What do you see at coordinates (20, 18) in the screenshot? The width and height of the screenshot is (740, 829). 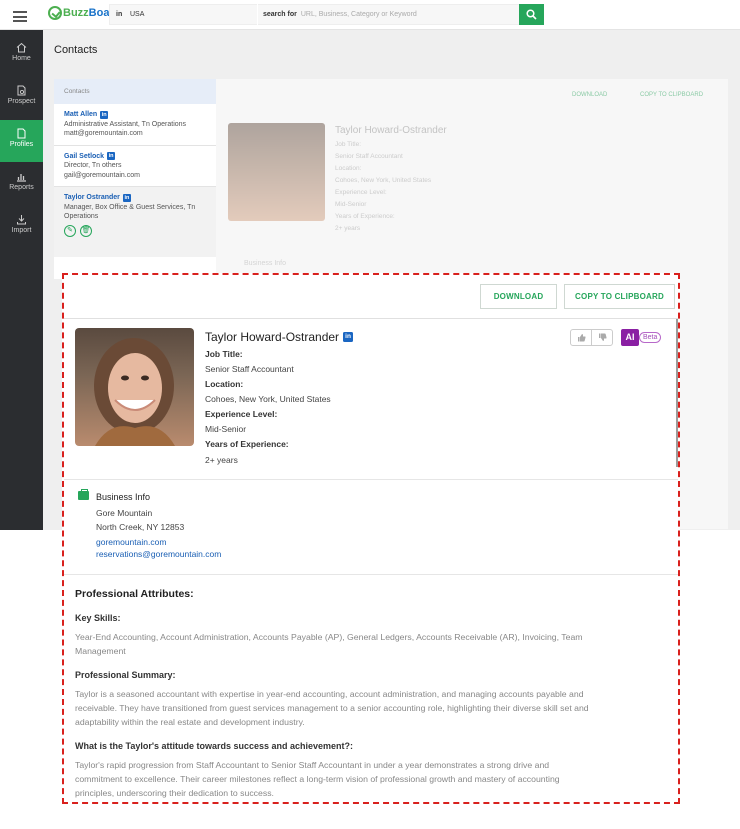 I see `menu-icon` at bounding box center [20, 18].